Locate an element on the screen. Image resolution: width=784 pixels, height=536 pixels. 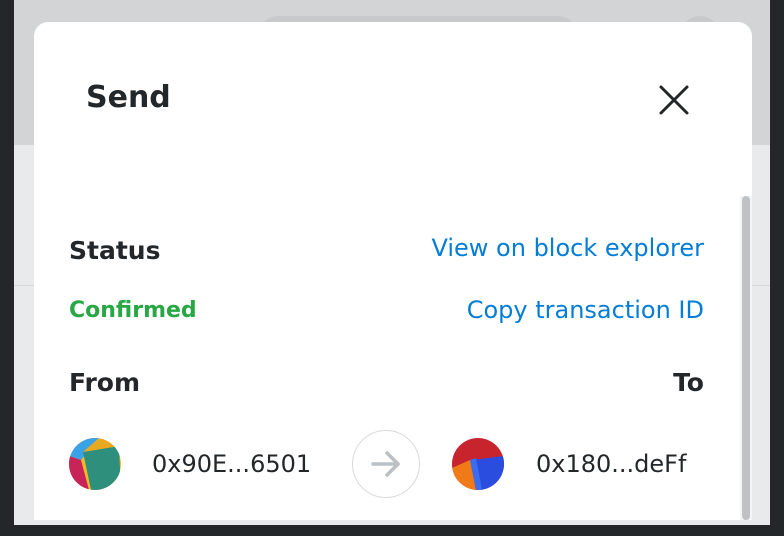
modal-title: Send is located at coordinates (128, 97).